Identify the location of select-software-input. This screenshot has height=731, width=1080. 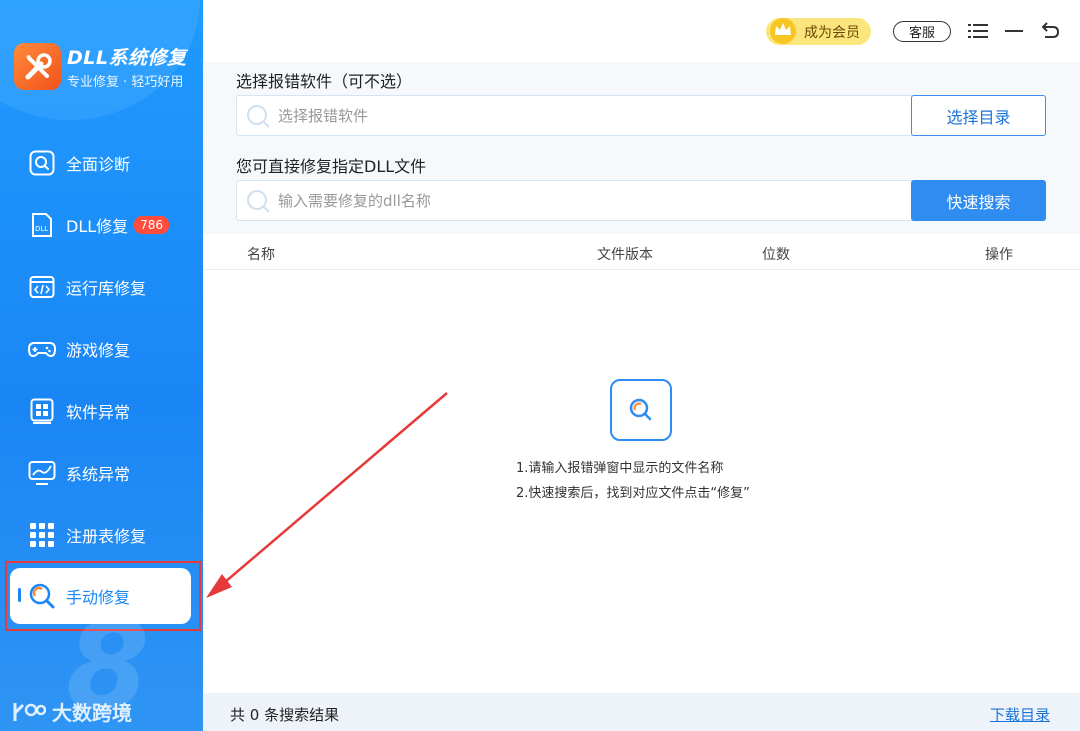
(588, 115).